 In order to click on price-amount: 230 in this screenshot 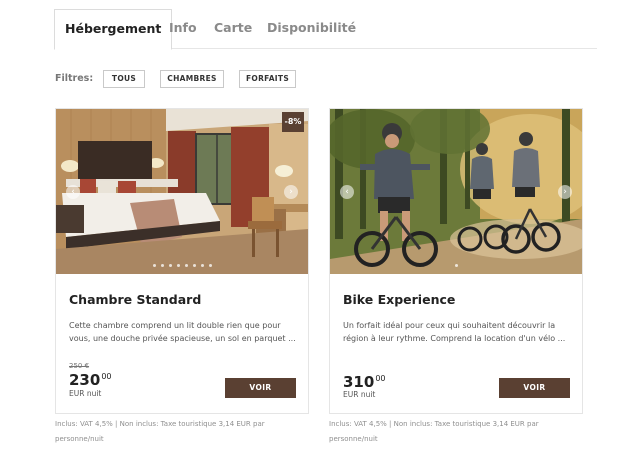, I will do `click(85, 380)`.